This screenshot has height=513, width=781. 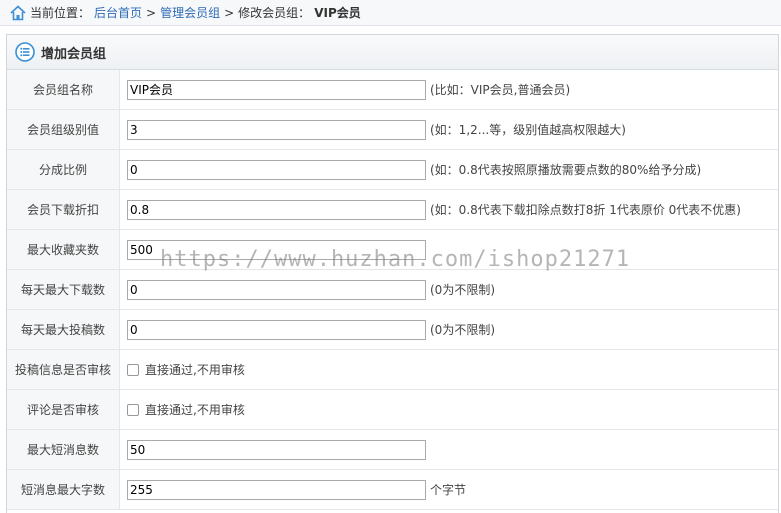 What do you see at coordinates (63, 209) in the screenshot?
I see `field-label: 会员下载折扣` at bounding box center [63, 209].